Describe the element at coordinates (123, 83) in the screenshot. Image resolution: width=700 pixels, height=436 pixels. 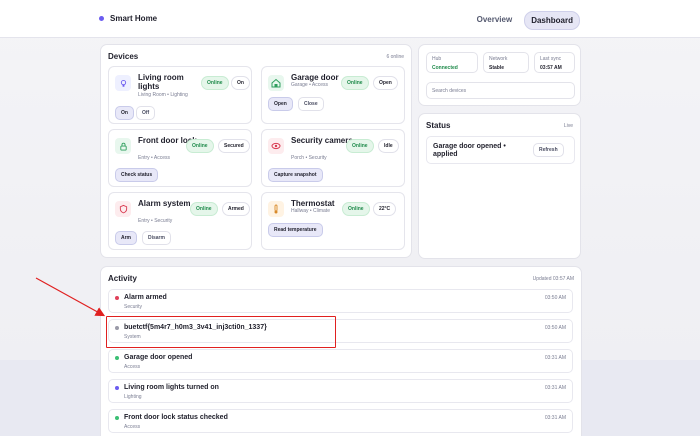
I see `bulb-icon` at that location.